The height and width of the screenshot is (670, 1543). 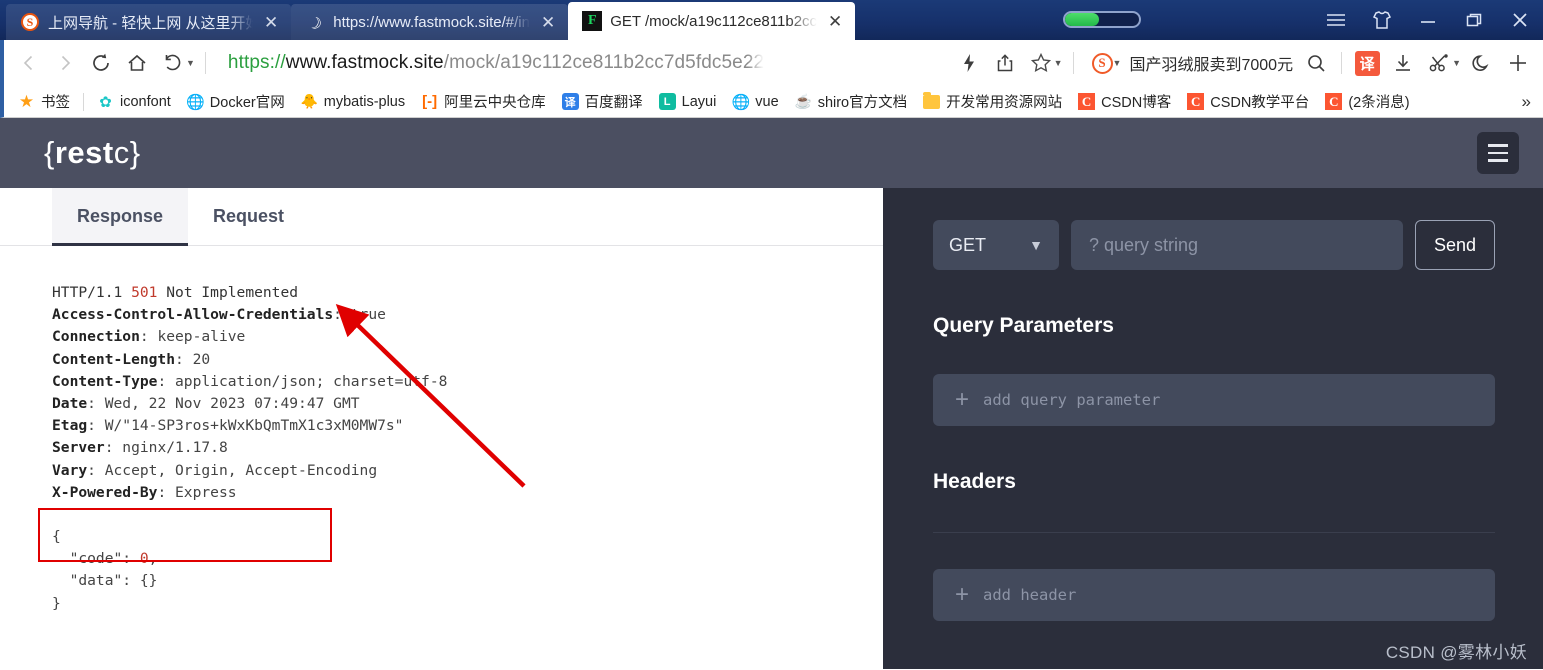 I want to click on search-box: S ▼ 国产羽绒服卖到7000元, so click(x=1190, y=63).